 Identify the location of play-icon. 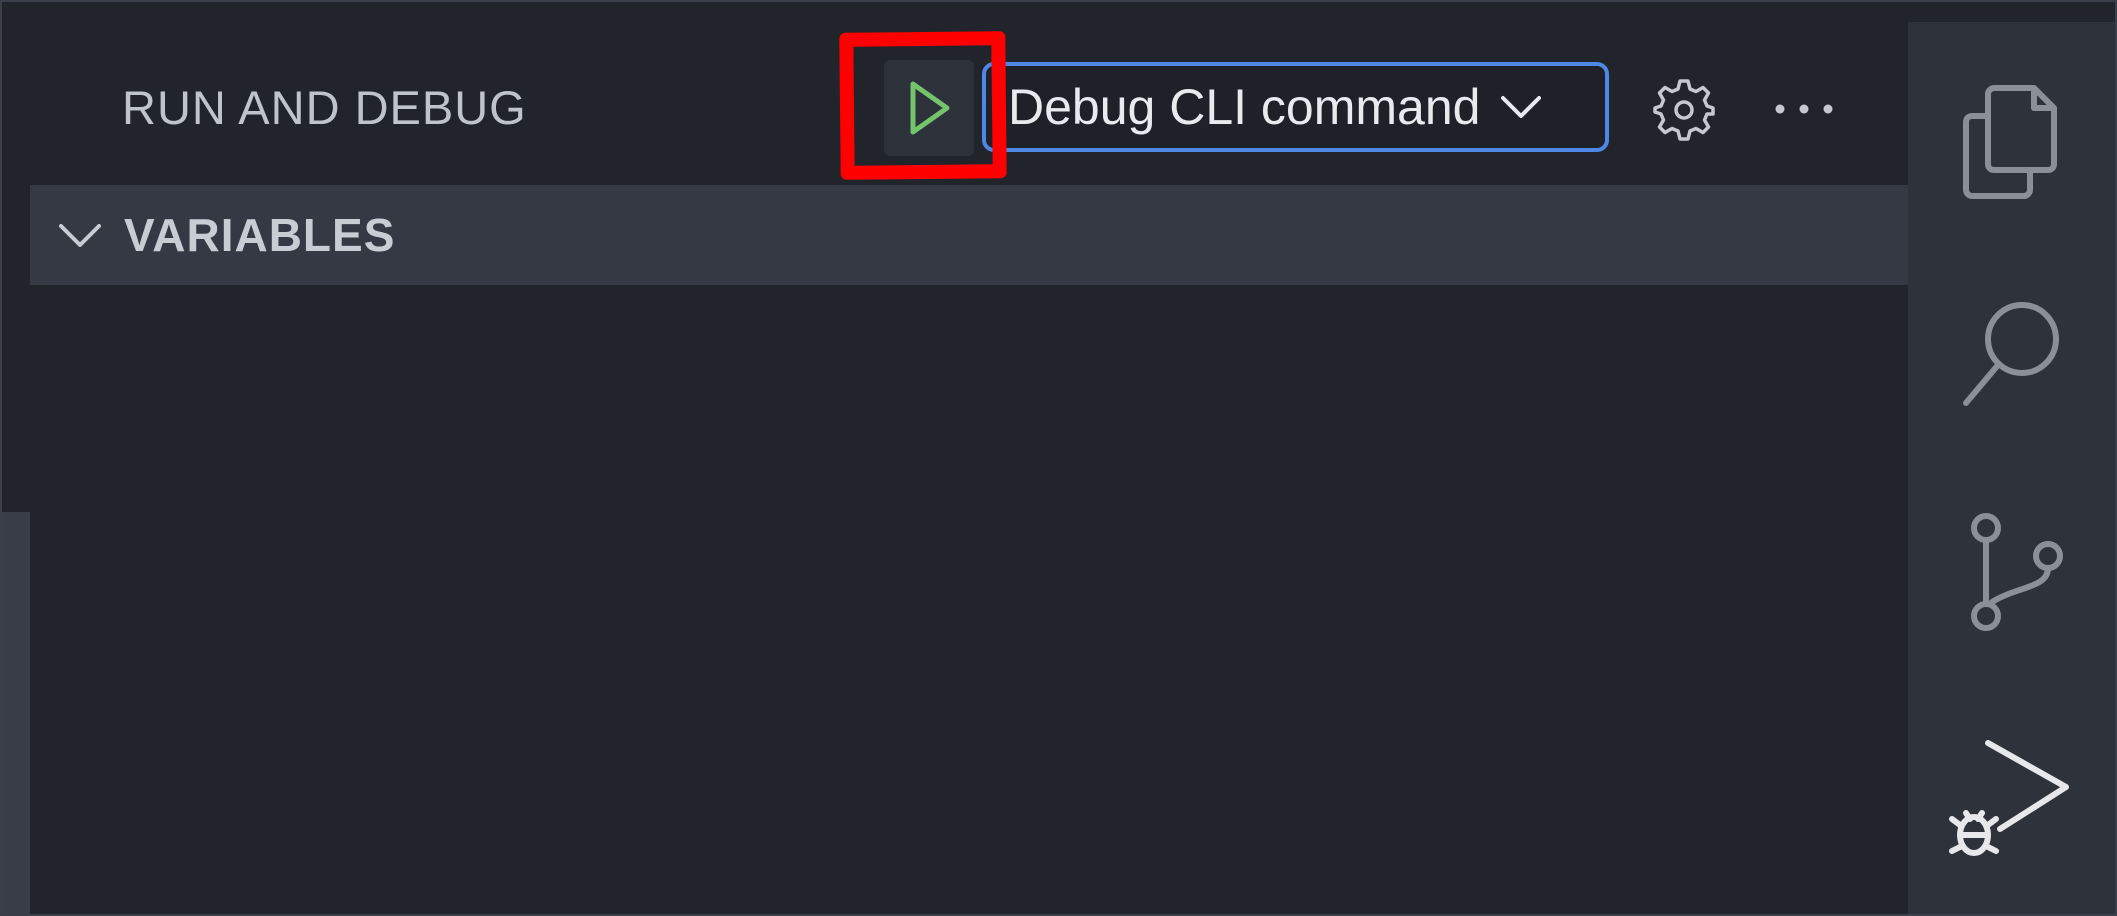
(930, 108).